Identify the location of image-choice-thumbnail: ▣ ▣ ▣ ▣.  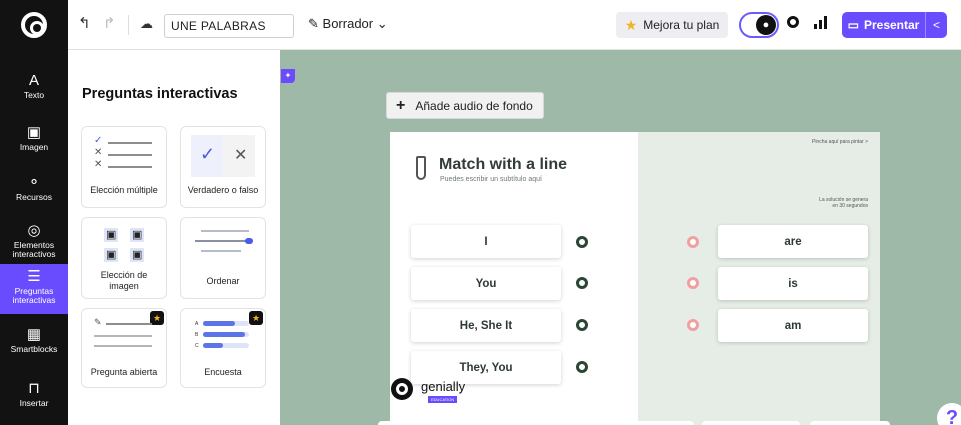
(124, 245).